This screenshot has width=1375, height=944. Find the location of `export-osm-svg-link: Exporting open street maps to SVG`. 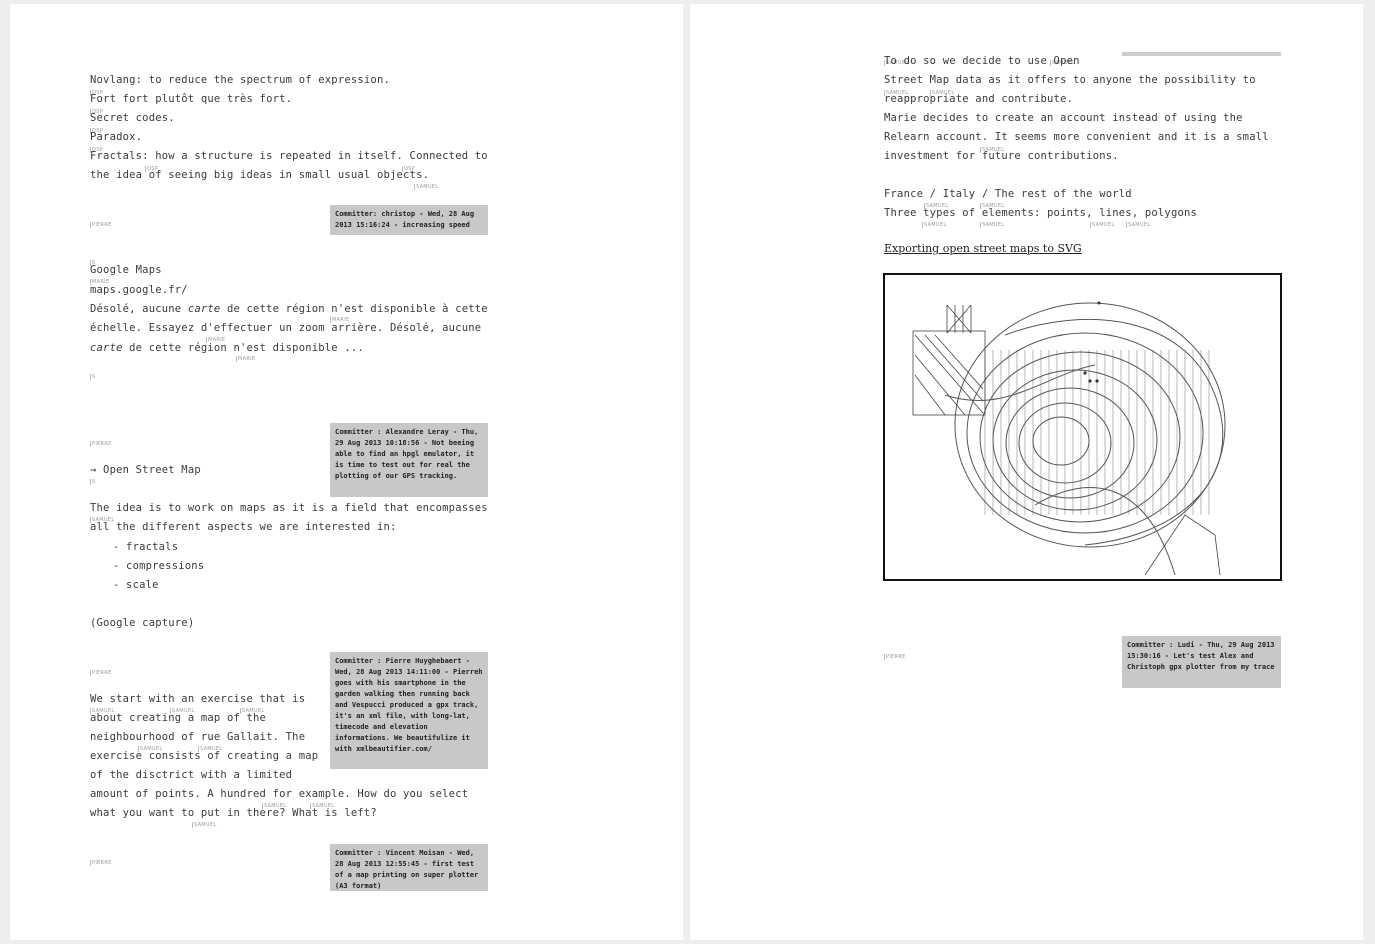

export-osm-svg-link: Exporting open street maps to SVG is located at coordinates (983, 248).